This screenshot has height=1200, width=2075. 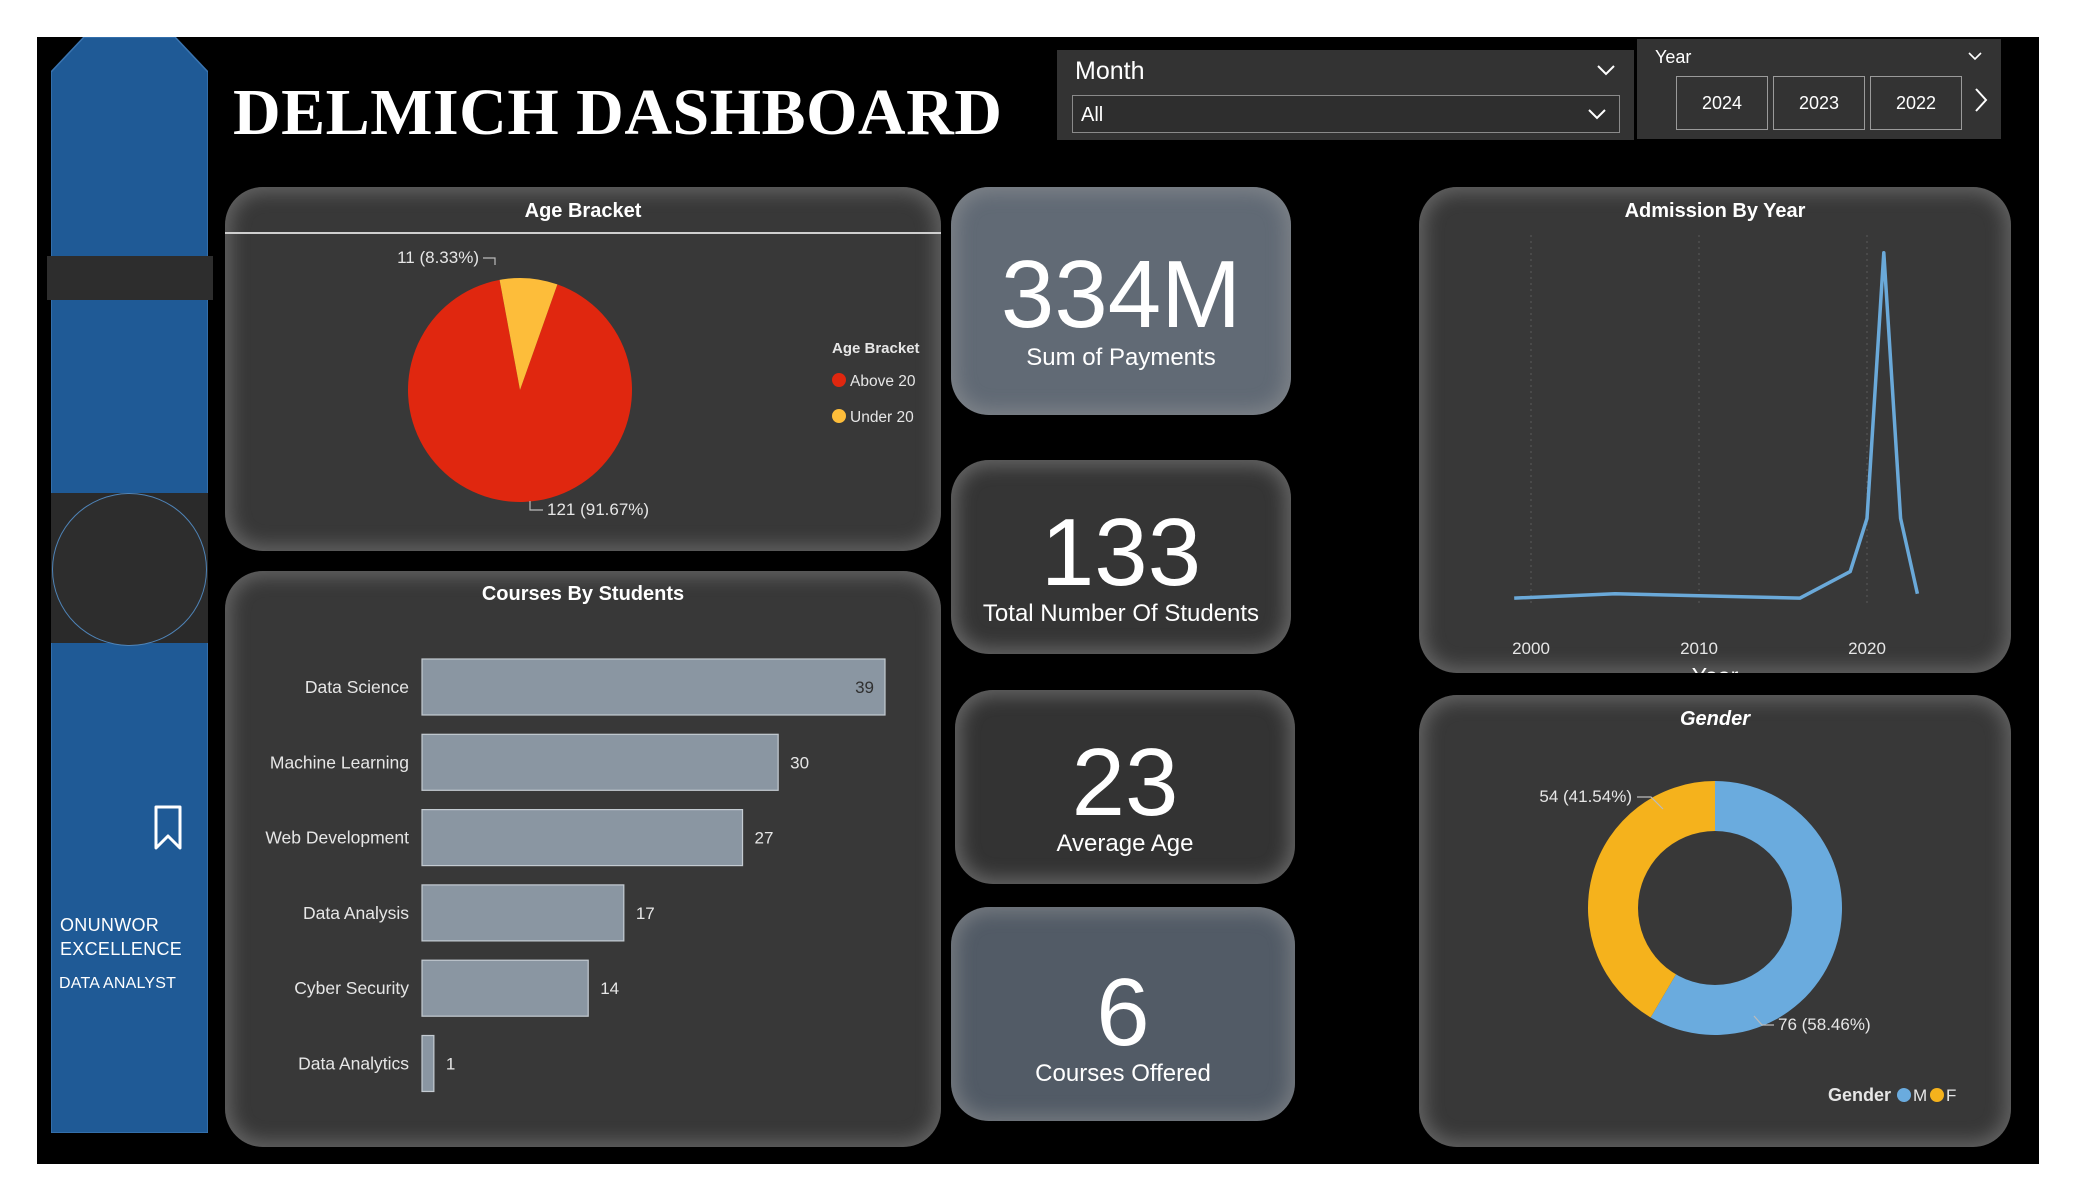 What do you see at coordinates (1699, 648) in the screenshot?
I see `x-tick-label: 2010` at bounding box center [1699, 648].